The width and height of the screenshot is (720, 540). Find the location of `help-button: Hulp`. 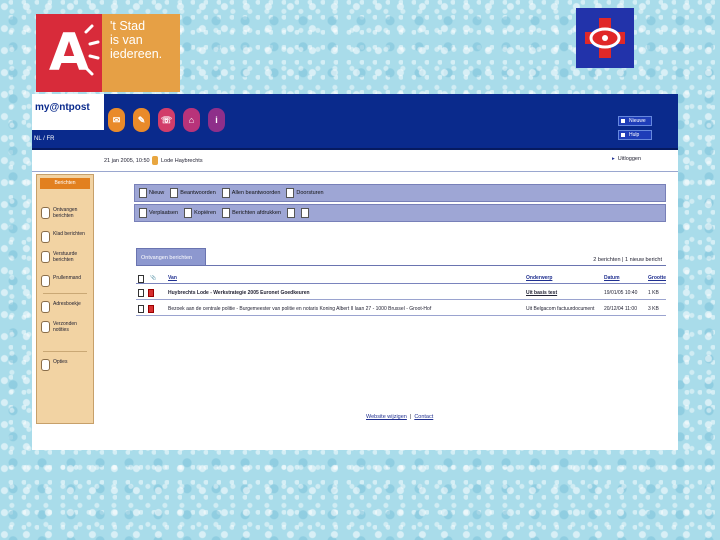

help-button: Hulp is located at coordinates (635, 135).